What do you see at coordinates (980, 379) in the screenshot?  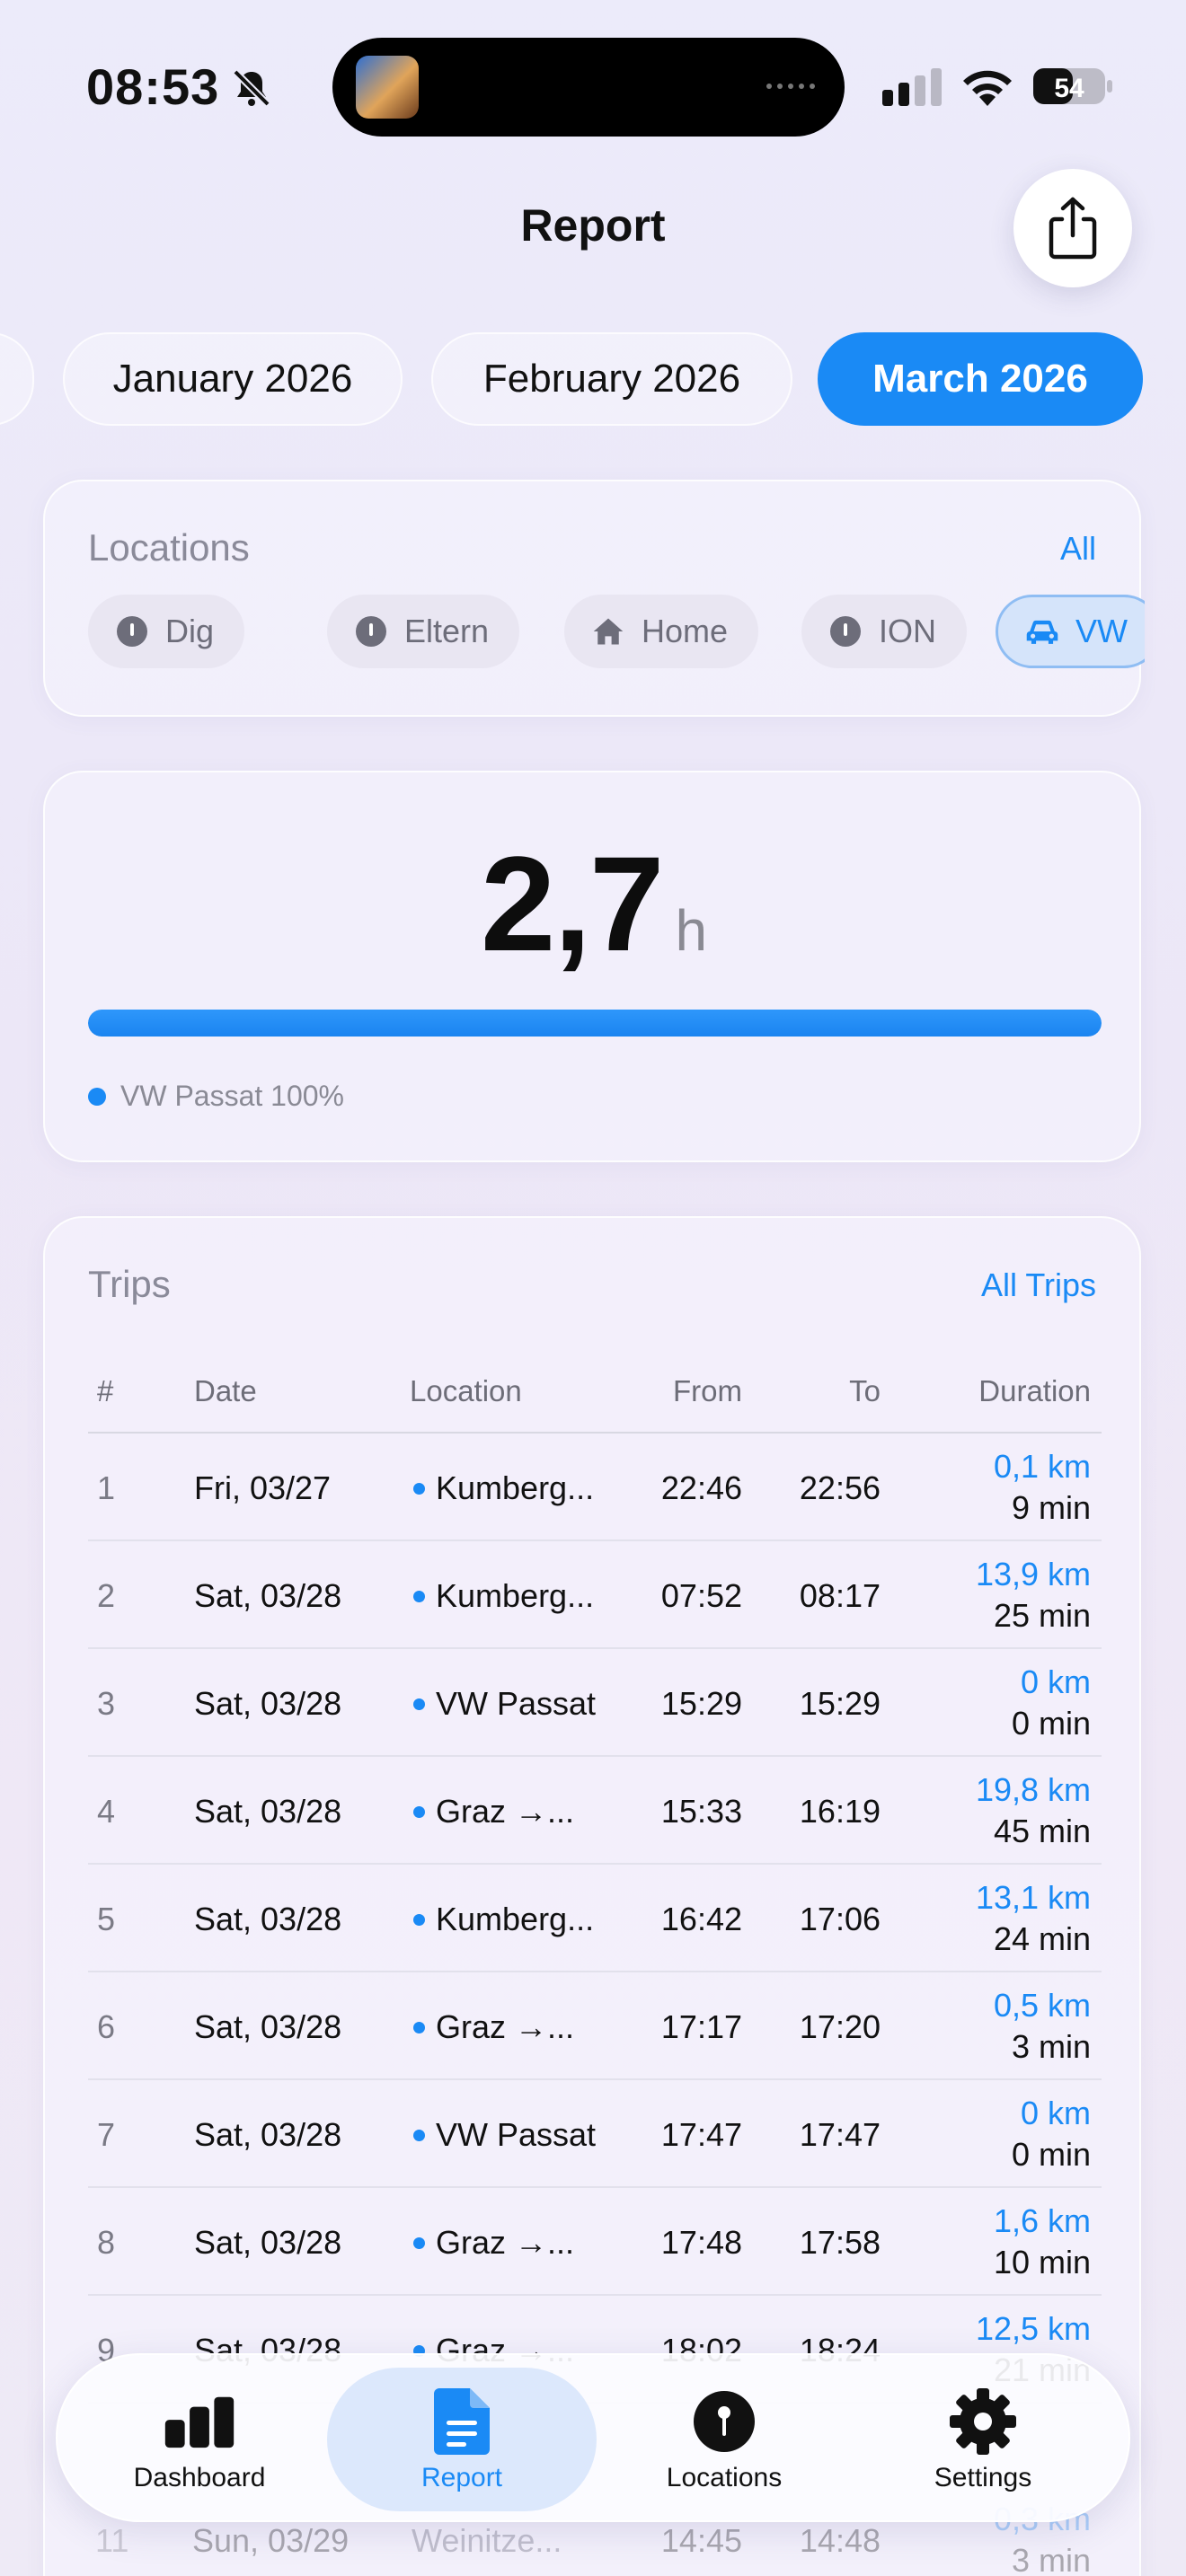 I see `month-pill-march: March 2026` at bounding box center [980, 379].